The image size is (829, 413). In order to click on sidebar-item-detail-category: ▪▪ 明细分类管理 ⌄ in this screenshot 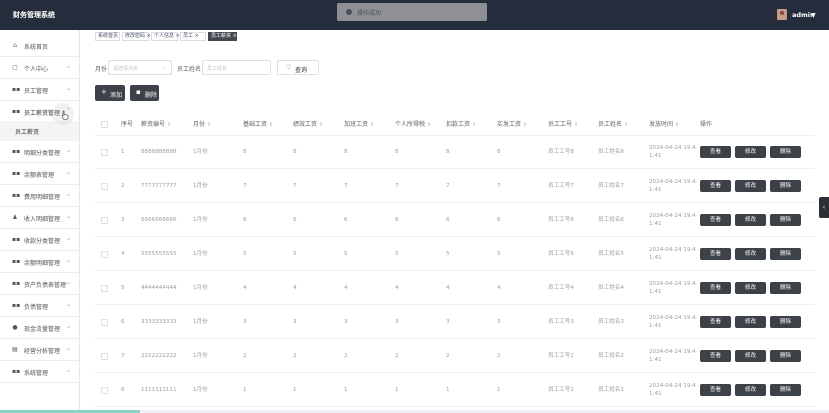, I will do `click(39, 152)`.